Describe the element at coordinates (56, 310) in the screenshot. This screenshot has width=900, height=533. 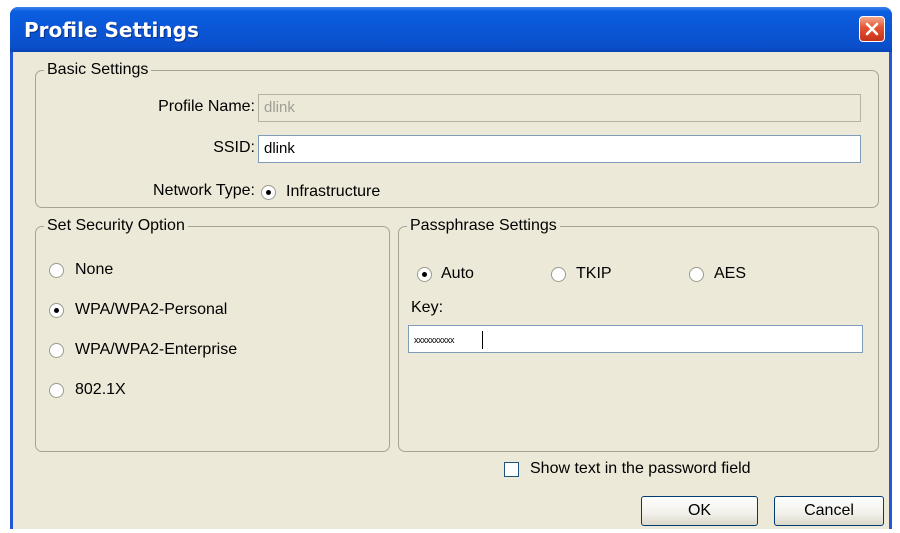
I see `security-radio-wpa-personal` at that location.